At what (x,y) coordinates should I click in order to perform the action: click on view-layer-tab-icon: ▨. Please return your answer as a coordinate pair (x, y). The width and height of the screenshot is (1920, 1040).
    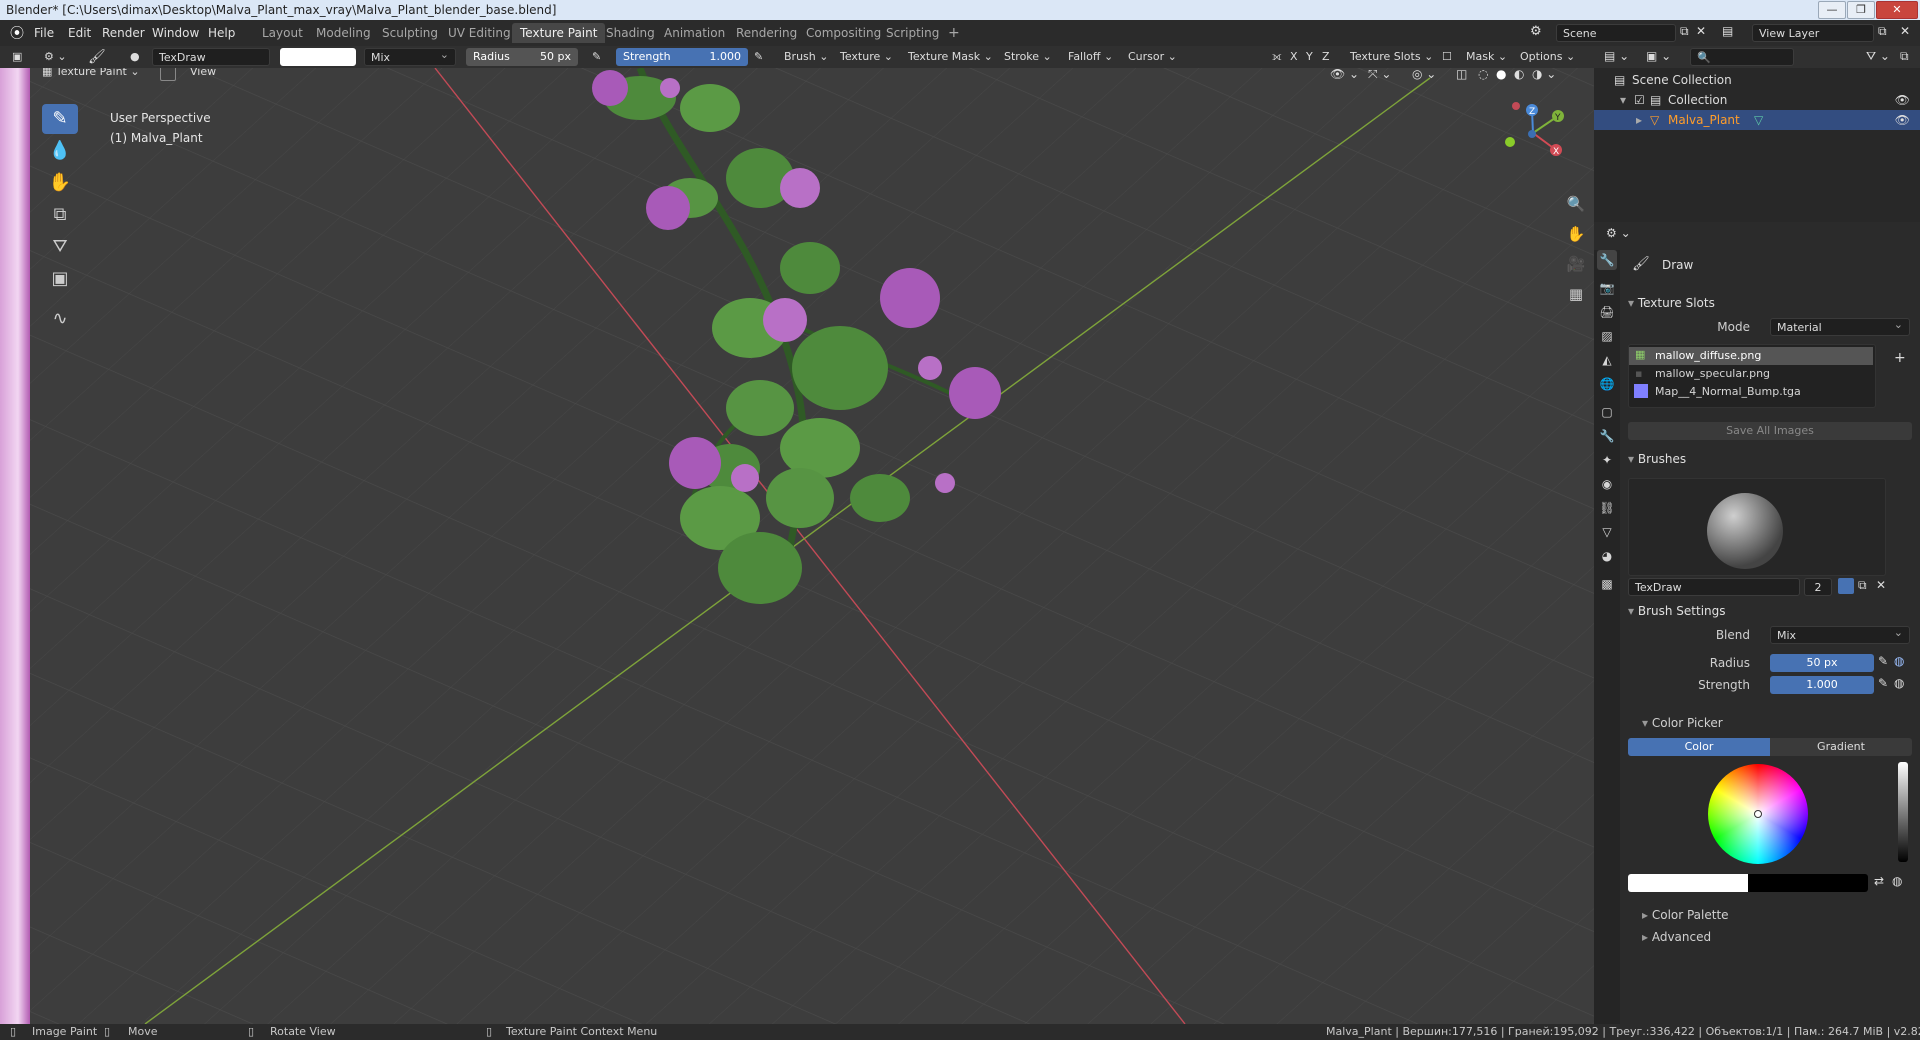
    Looking at the image, I should click on (1607, 336).